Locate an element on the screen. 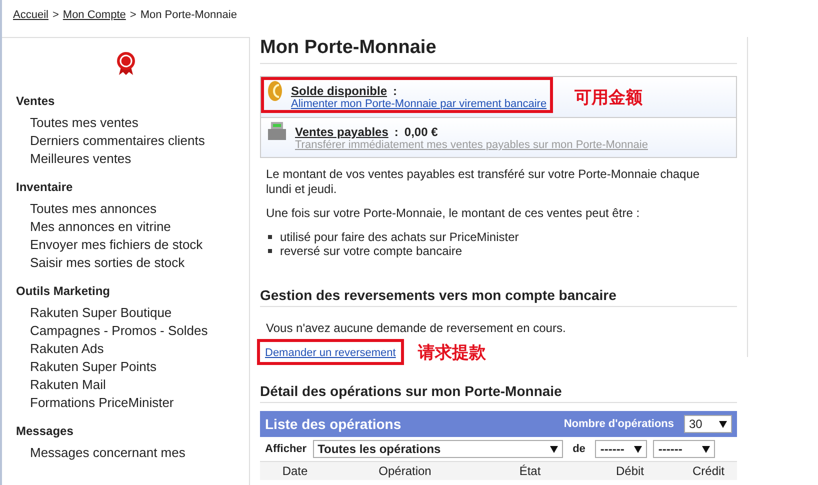 The image size is (818, 485). section-heading: Gestion des reversements vers mon compte bancaire is located at coordinates (498, 297).